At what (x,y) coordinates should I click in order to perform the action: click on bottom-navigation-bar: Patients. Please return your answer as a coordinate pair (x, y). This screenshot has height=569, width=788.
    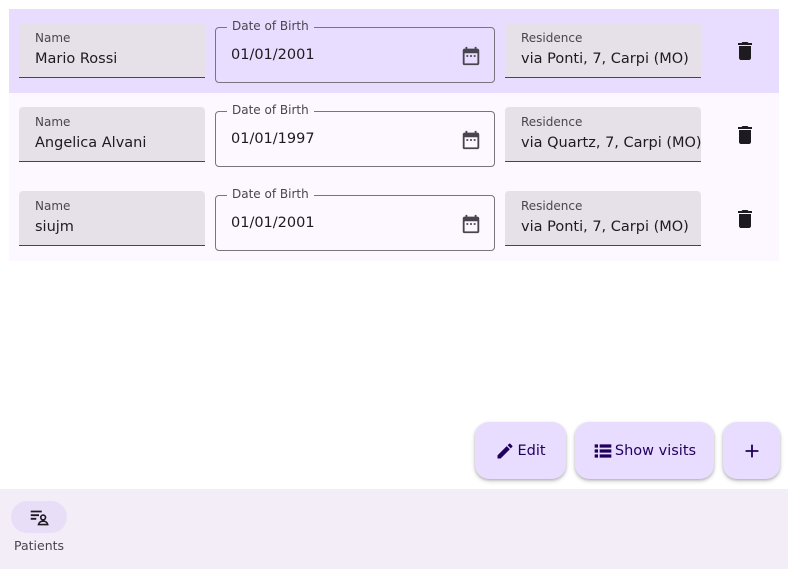
    Looking at the image, I should click on (394, 529).